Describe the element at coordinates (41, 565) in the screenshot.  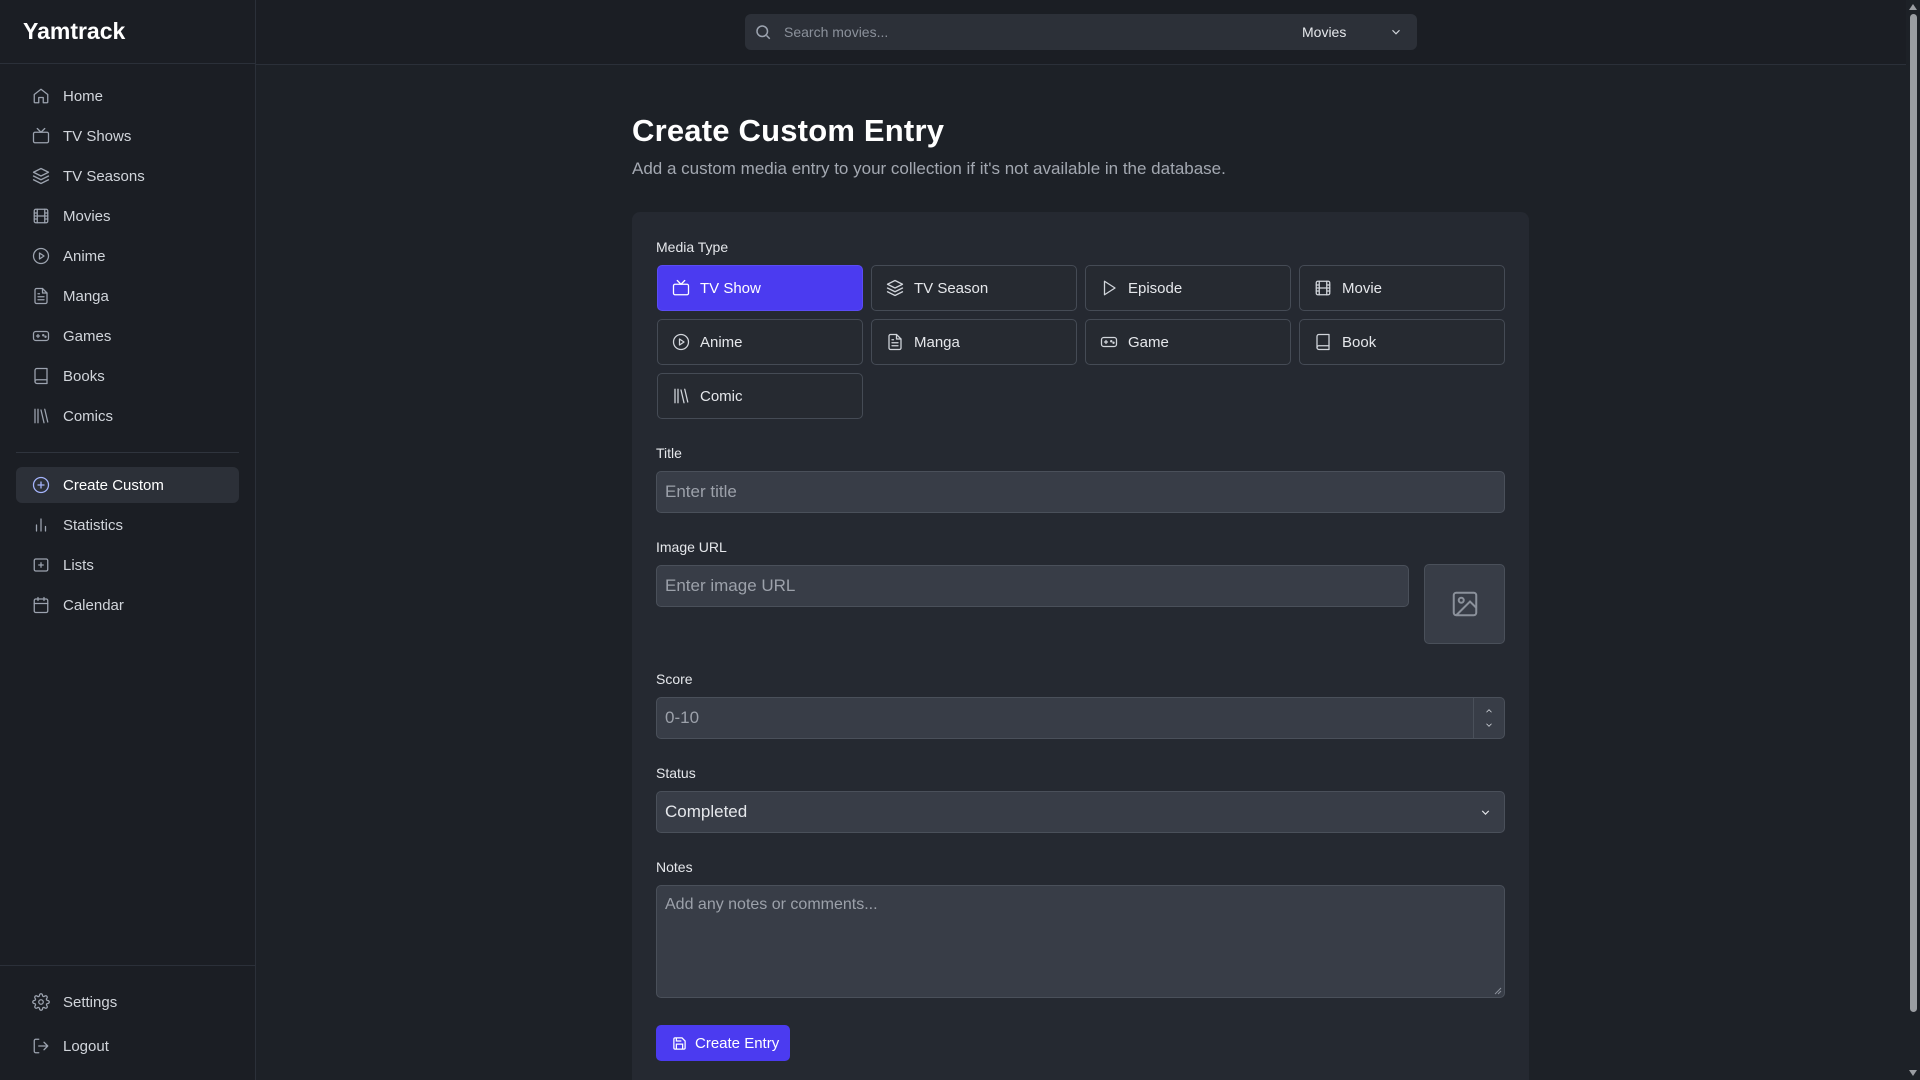
I see `folder-plus-icon` at that location.